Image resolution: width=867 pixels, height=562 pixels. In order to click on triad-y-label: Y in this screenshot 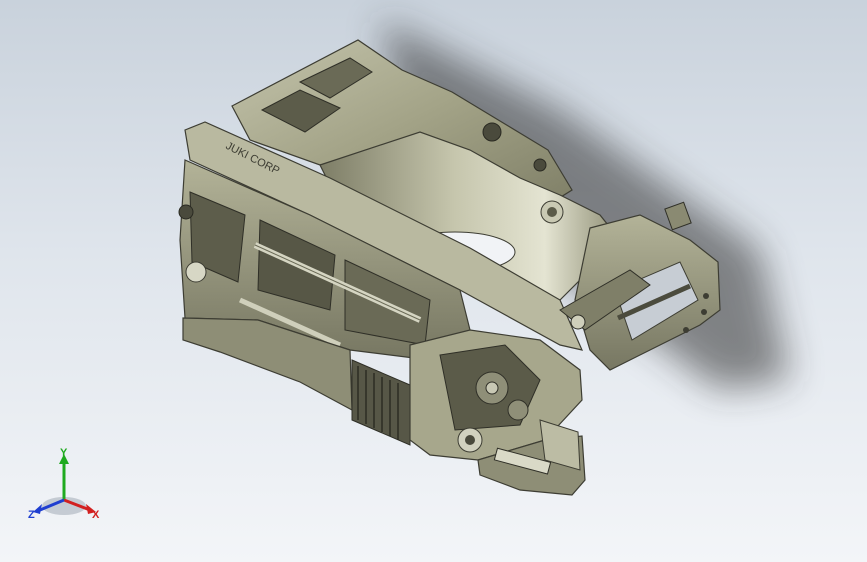, I will do `click(64, 453)`.